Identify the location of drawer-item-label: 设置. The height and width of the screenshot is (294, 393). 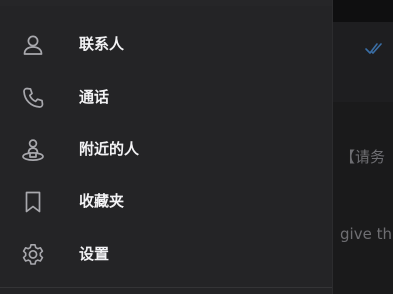
(94, 254).